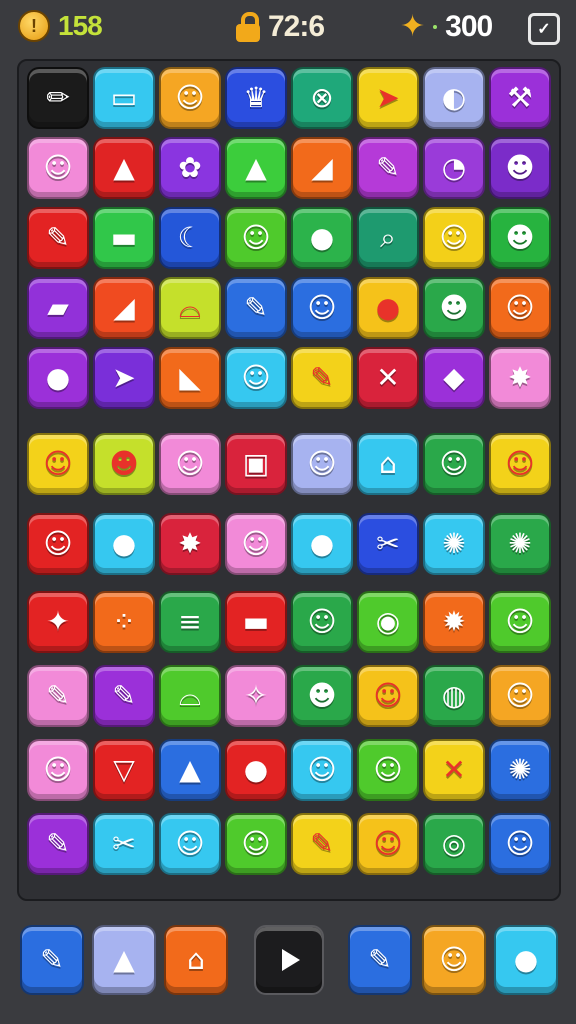  I want to click on rocket-icon: ➤, so click(124, 377).